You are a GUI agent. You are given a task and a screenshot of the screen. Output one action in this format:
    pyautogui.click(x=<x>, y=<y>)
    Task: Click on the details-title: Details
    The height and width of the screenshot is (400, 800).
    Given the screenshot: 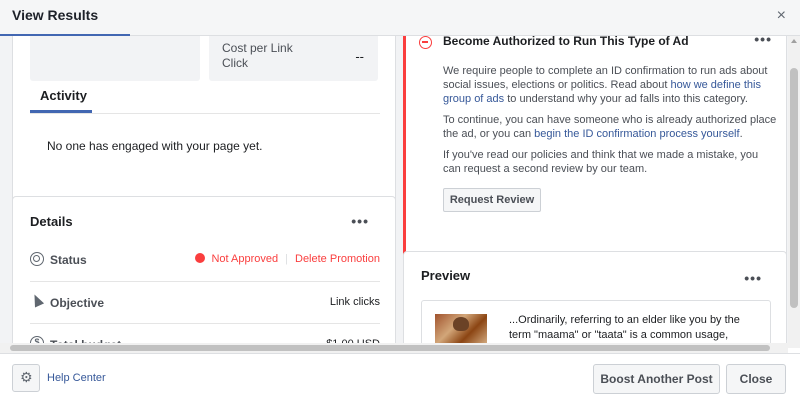 What is the action you would take?
    pyautogui.click(x=51, y=221)
    